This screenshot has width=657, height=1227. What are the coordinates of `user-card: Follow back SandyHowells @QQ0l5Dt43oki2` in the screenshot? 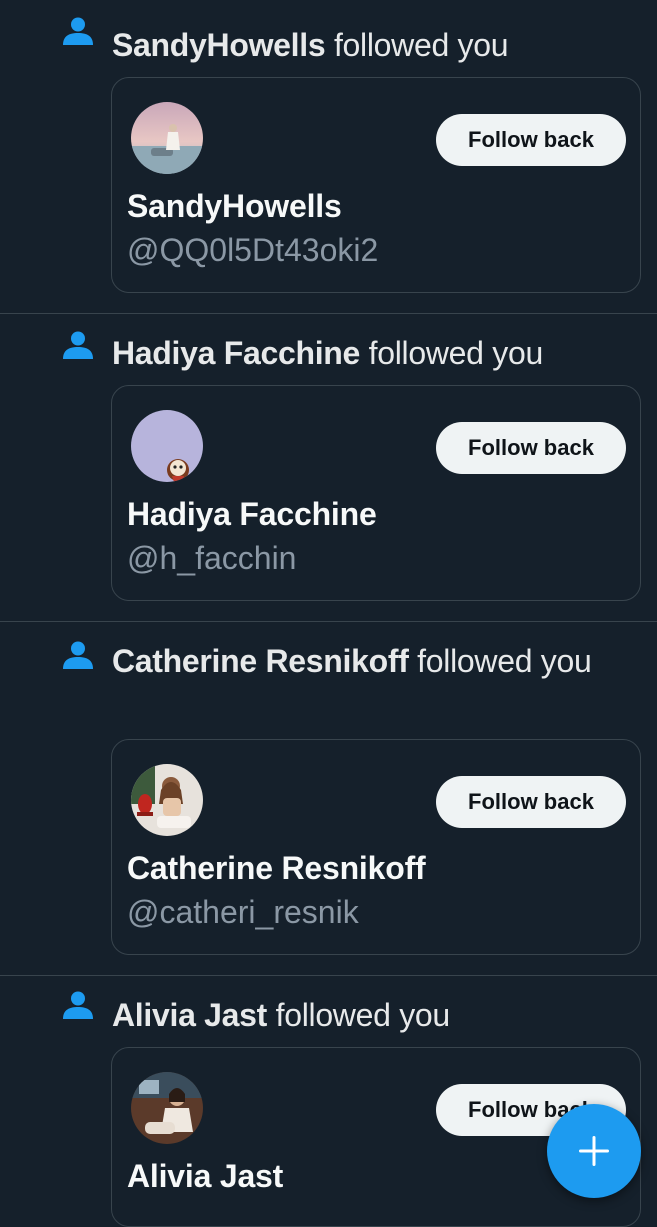 It's located at (376, 185).